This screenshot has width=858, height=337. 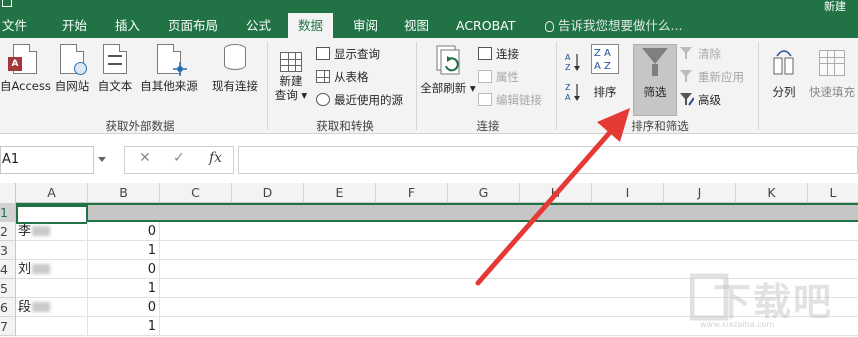 What do you see at coordinates (556, 193) in the screenshot?
I see `column-header-h: H` at bounding box center [556, 193].